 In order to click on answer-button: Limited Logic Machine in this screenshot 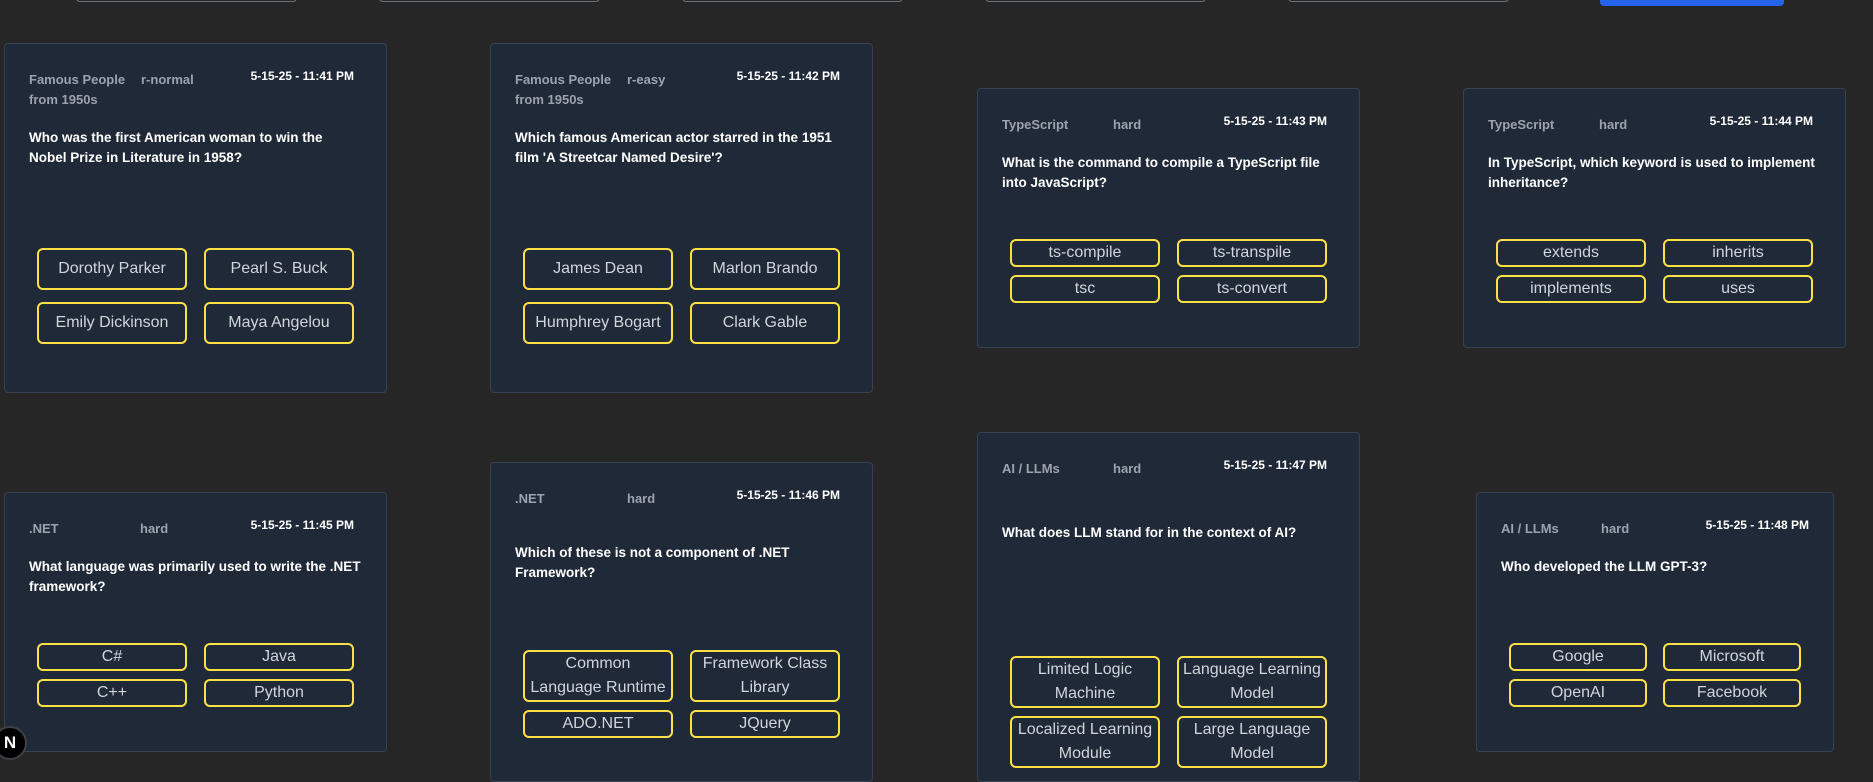, I will do `click(1085, 682)`.